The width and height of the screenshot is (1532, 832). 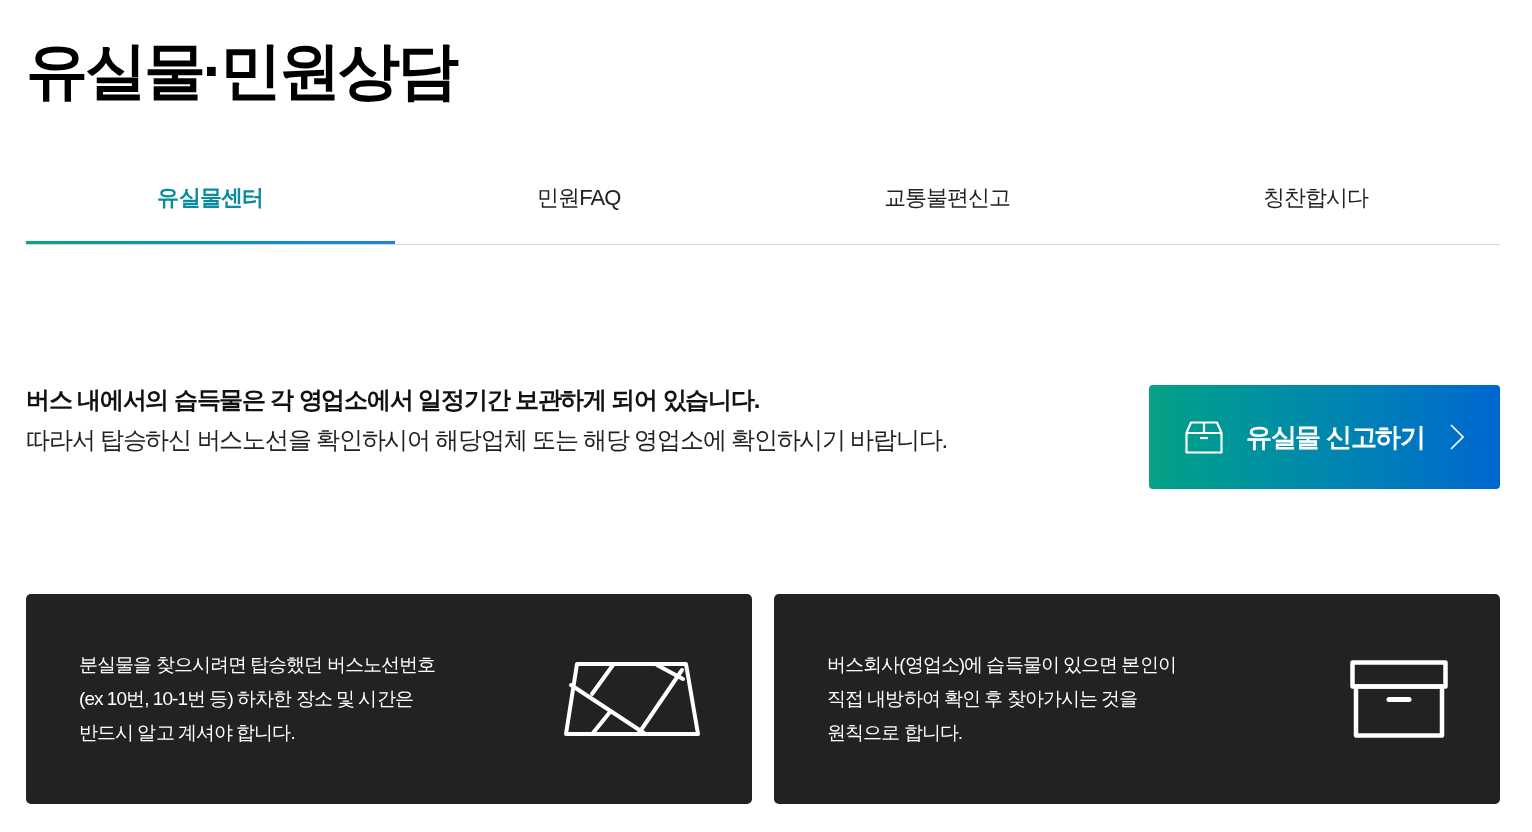 I want to click on card-text: 분실물을 찾으시려면 탑승했던 버스노선번호 (ex 10번, 10-1번 등) 하차한 장소 및 시간은 반드시 알고 계셔야 합니다., so click(x=257, y=699).